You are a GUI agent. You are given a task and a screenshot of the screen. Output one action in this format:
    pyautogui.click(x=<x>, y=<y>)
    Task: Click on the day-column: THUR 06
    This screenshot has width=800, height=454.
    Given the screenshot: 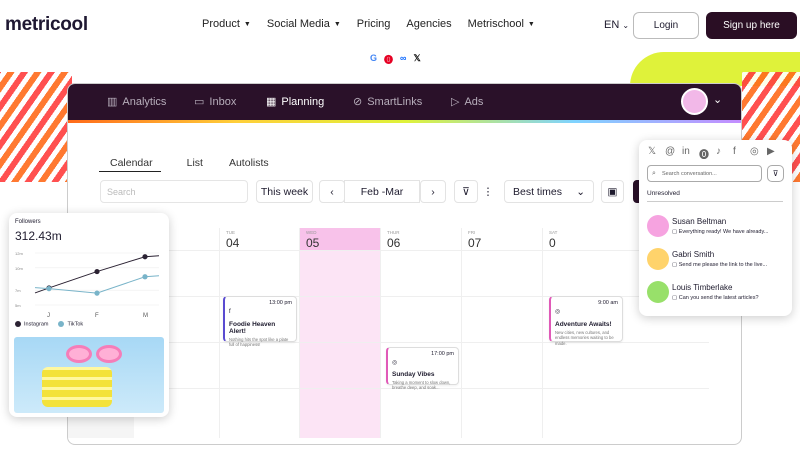 What is the action you would take?
    pyautogui.click(x=420, y=333)
    